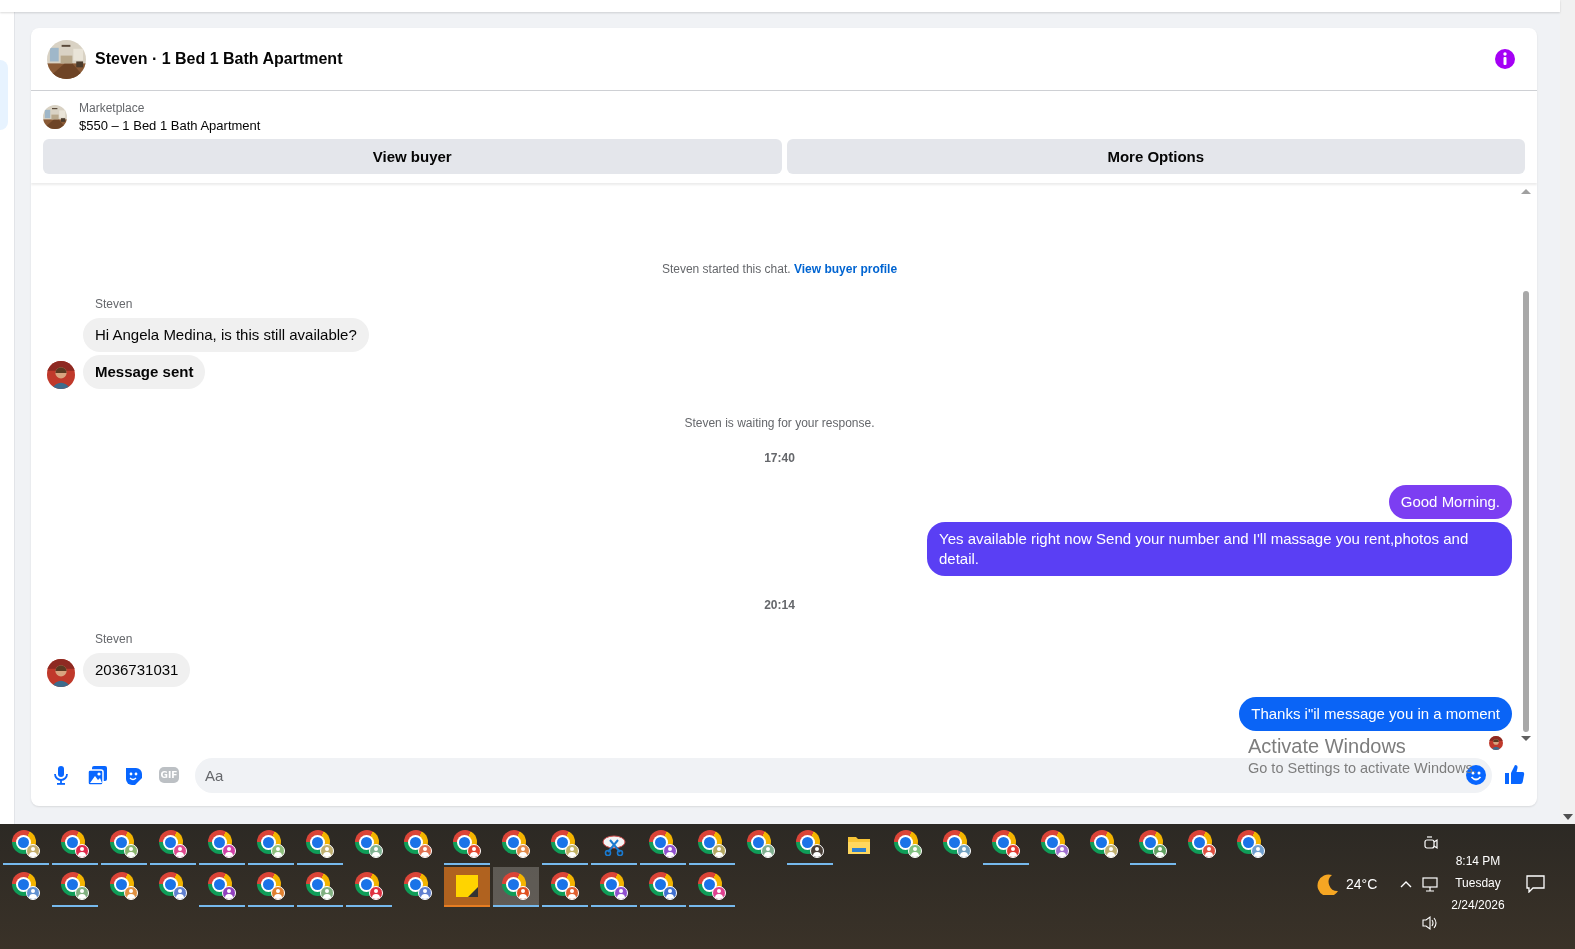  Describe the element at coordinates (219, 59) in the screenshot. I see `conversation-title: Steven · 1 Bed 1 Bath Apartment` at that location.